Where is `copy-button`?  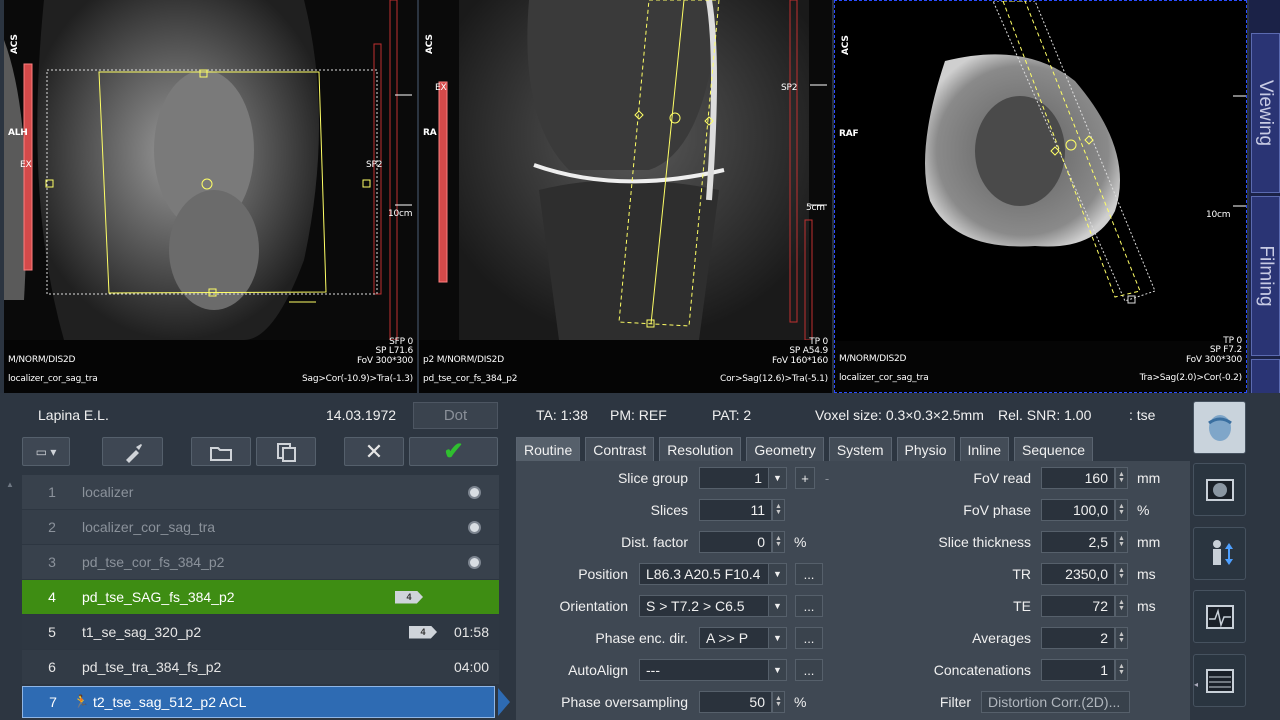 copy-button is located at coordinates (286, 451).